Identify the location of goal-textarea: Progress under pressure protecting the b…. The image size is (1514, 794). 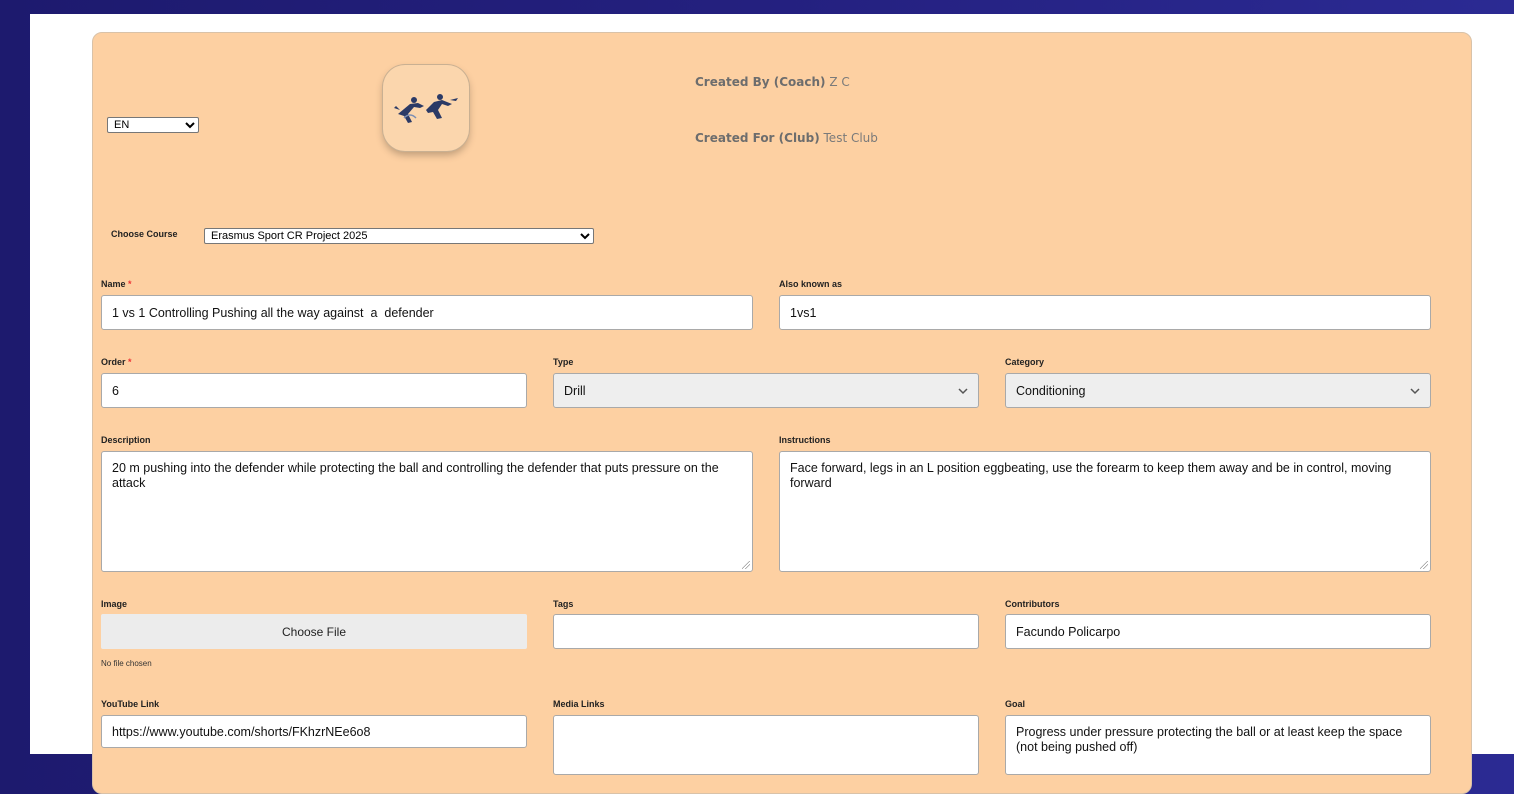
(1218, 745).